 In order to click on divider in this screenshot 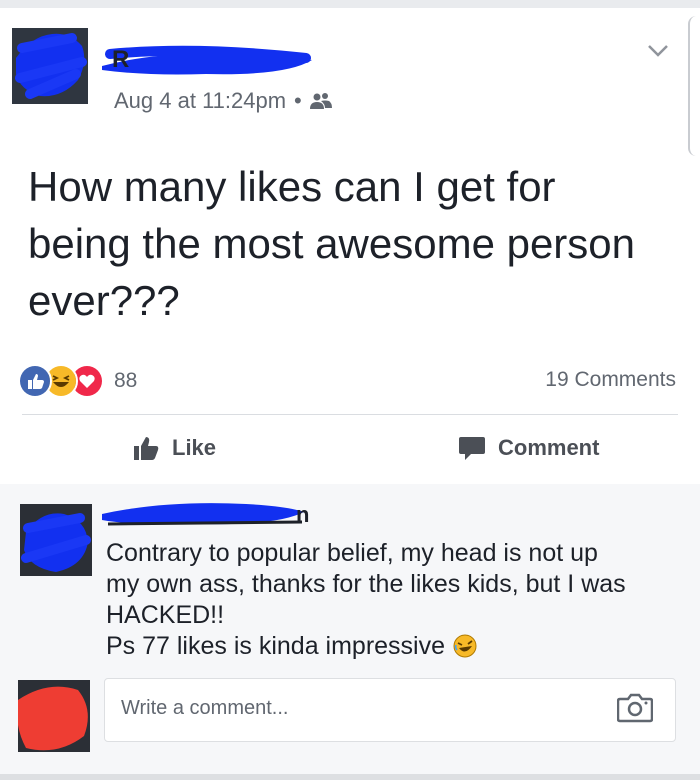, I will do `click(350, 414)`.